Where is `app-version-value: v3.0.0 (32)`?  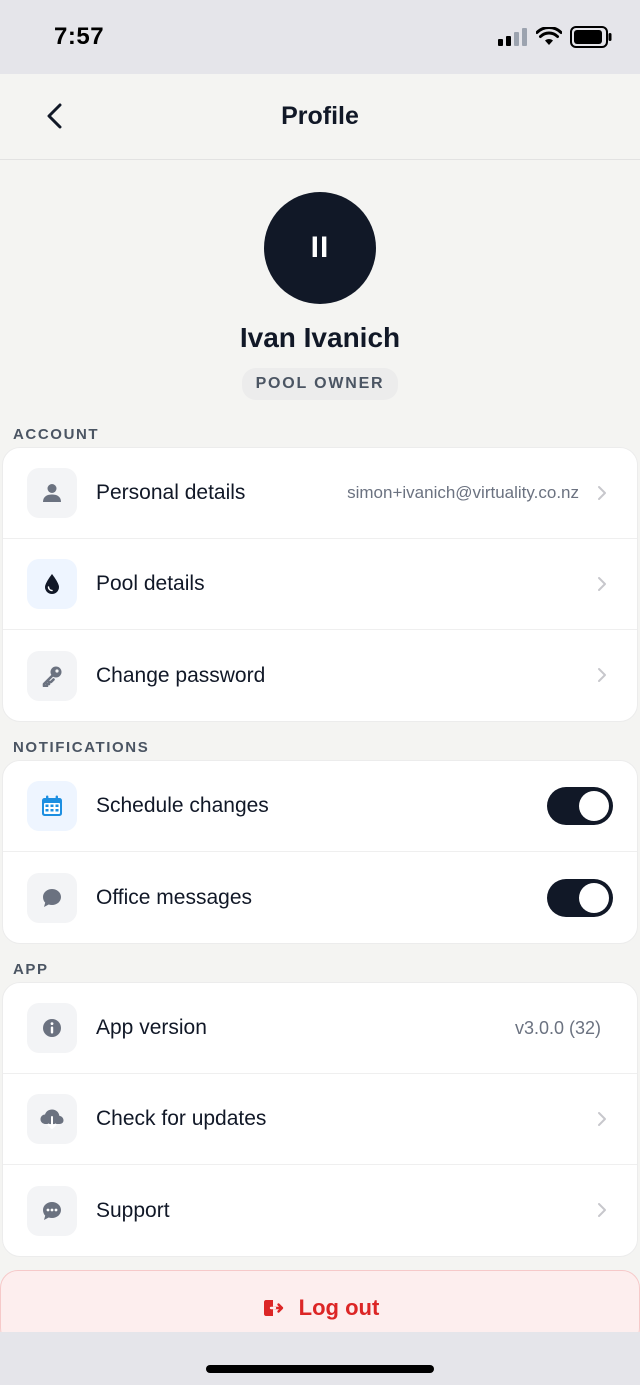 app-version-value: v3.0.0 (32) is located at coordinates (557, 1027).